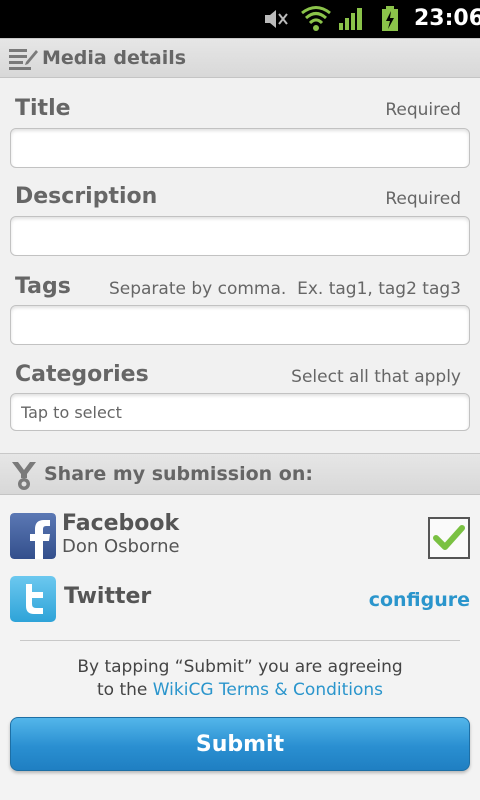  I want to click on facebook-share-checkbox, so click(449, 538).